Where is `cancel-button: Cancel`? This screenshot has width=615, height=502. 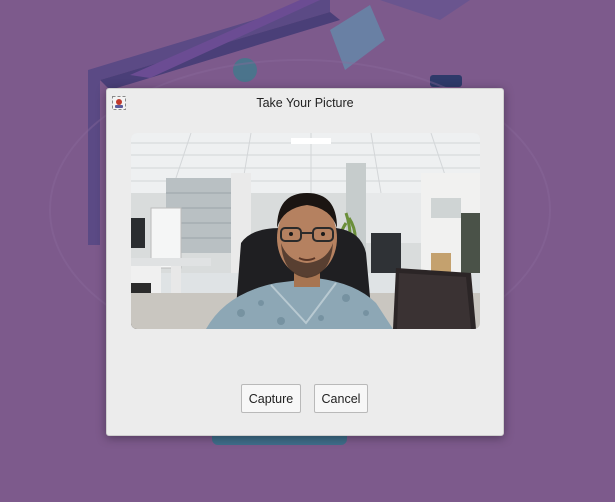
cancel-button: Cancel is located at coordinates (341, 398).